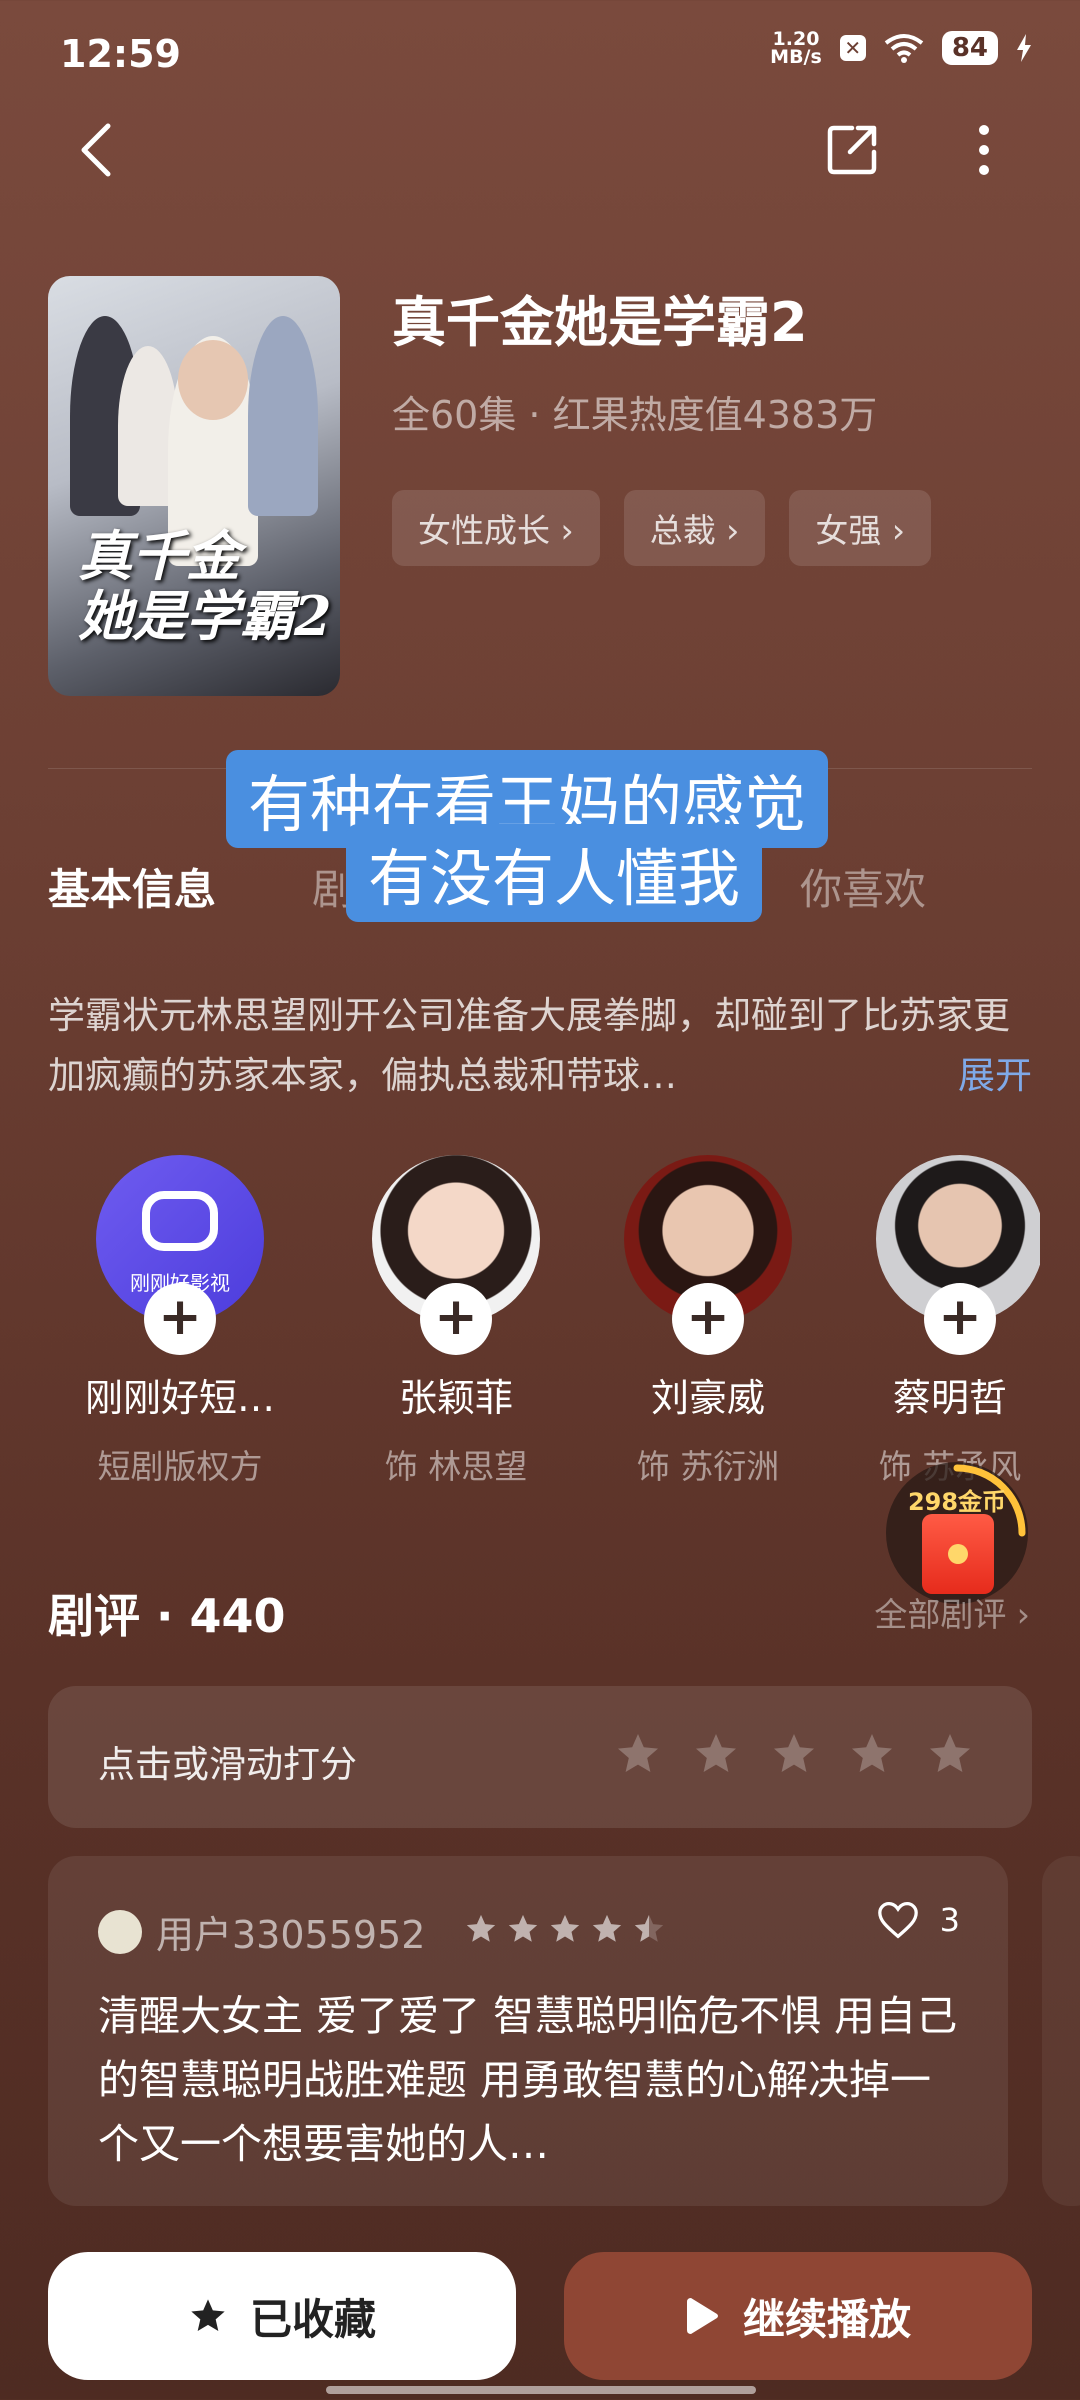  I want to click on tab-recommend: 你喜欢, so click(863, 886).